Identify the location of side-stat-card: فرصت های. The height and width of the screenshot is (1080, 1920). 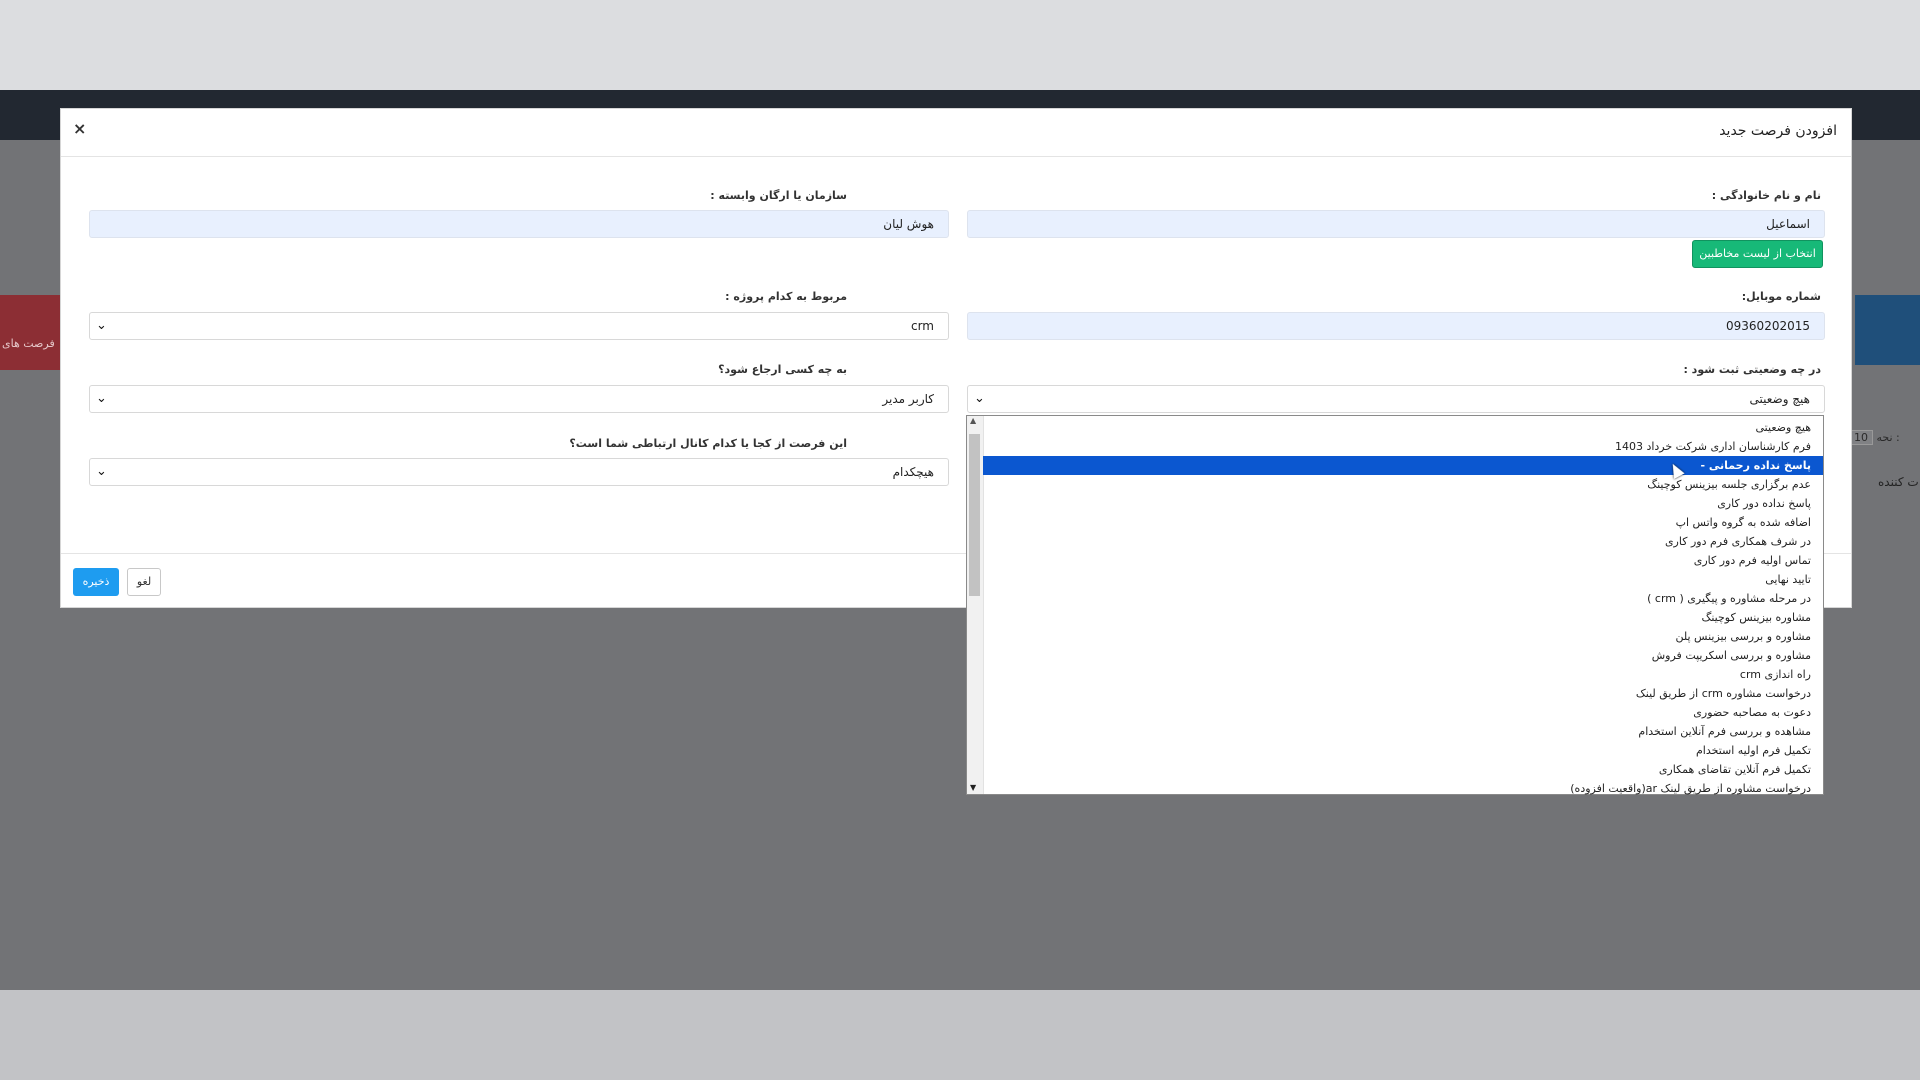
(30, 332).